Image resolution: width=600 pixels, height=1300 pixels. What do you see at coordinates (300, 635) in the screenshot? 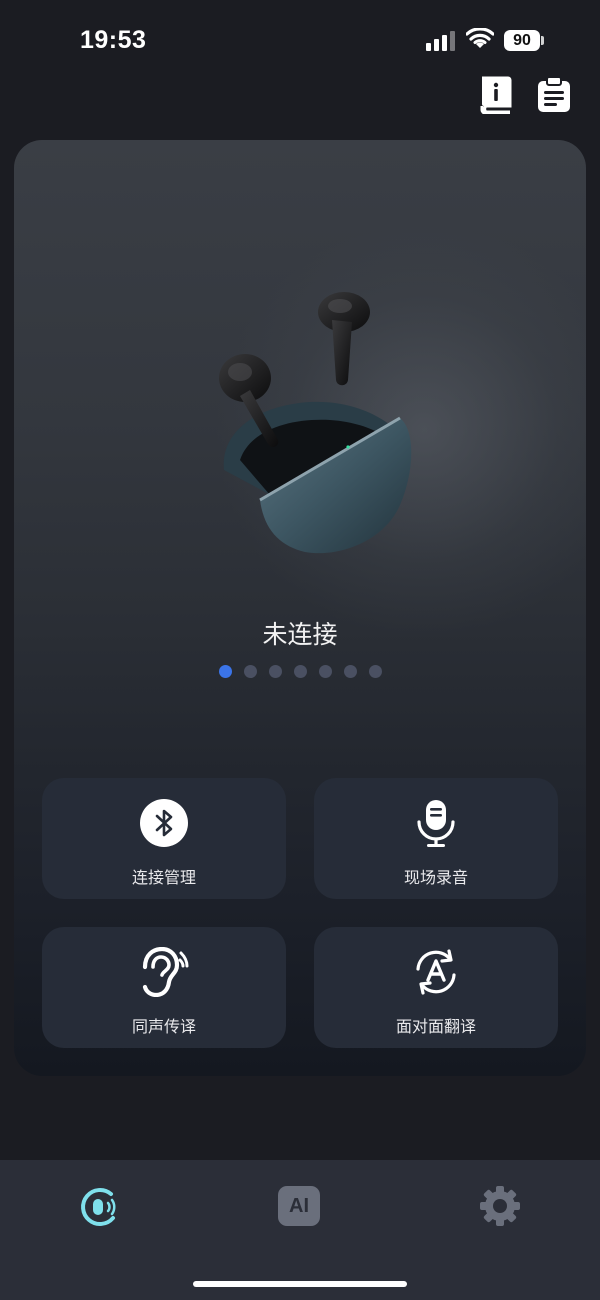
I see `connection-status: 未连接` at bounding box center [300, 635].